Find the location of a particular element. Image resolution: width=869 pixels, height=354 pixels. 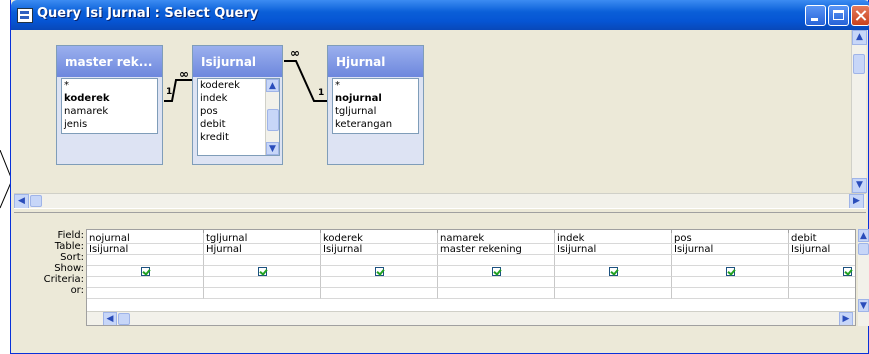

grid-cell-field: koderek is located at coordinates (379, 238).